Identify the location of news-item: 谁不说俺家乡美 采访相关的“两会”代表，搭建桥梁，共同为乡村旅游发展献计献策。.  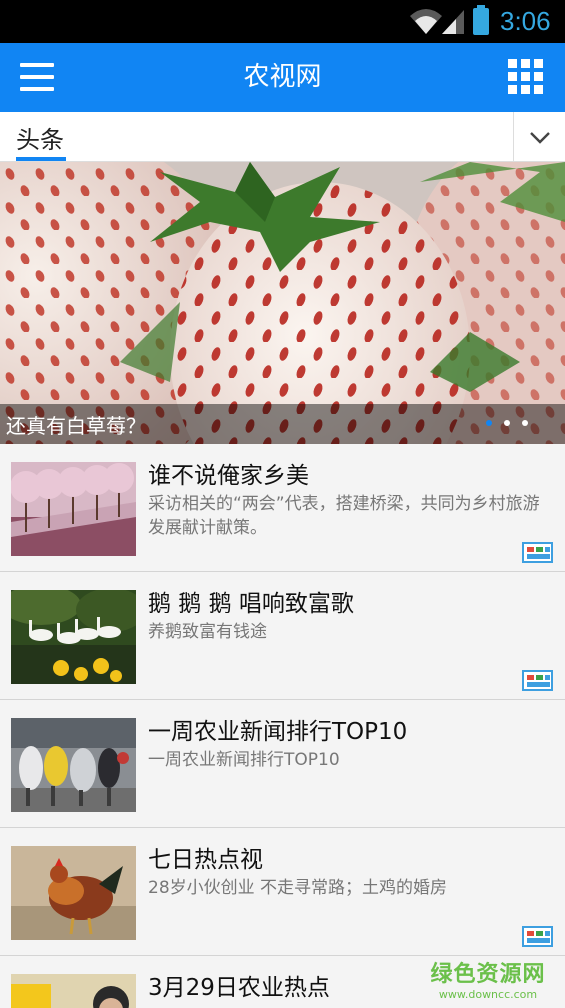
(282, 508).